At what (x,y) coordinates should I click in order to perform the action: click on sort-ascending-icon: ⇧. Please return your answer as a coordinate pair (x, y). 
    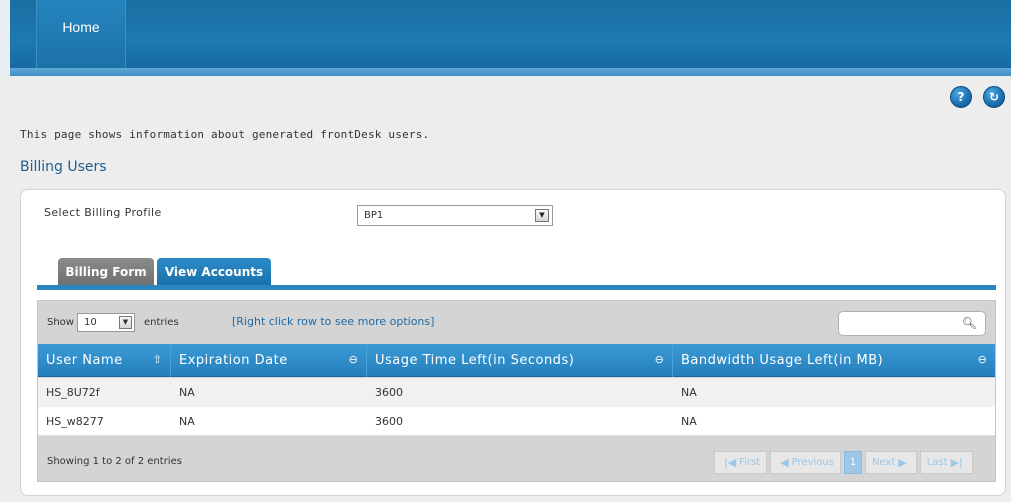
    Looking at the image, I should click on (157, 359).